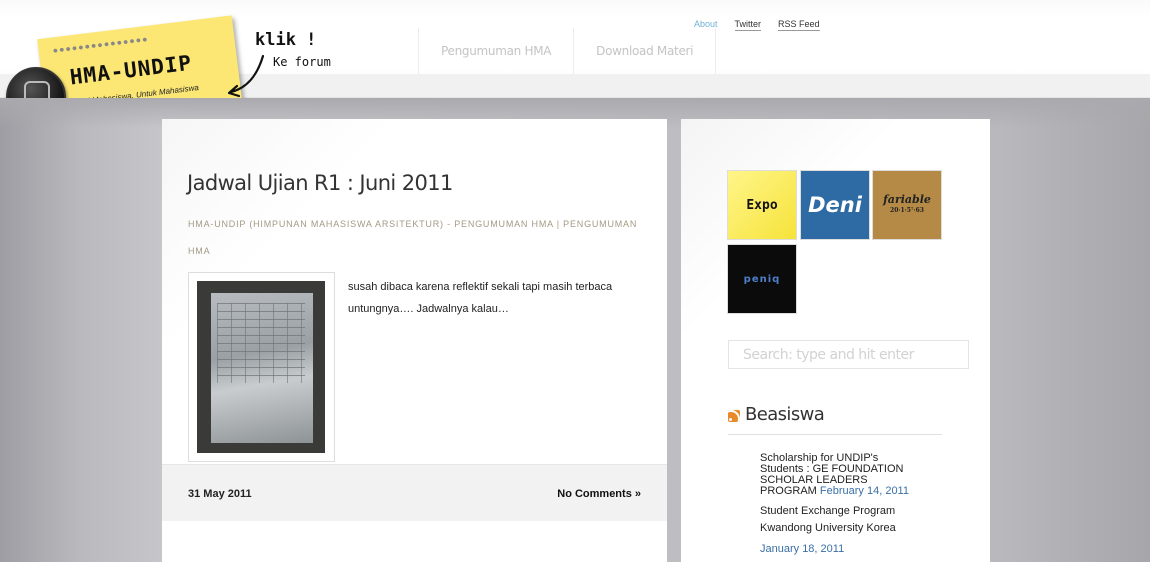 This screenshot has width=1150, height=562. I want to click on post-thumbnail, so click(261, 367).